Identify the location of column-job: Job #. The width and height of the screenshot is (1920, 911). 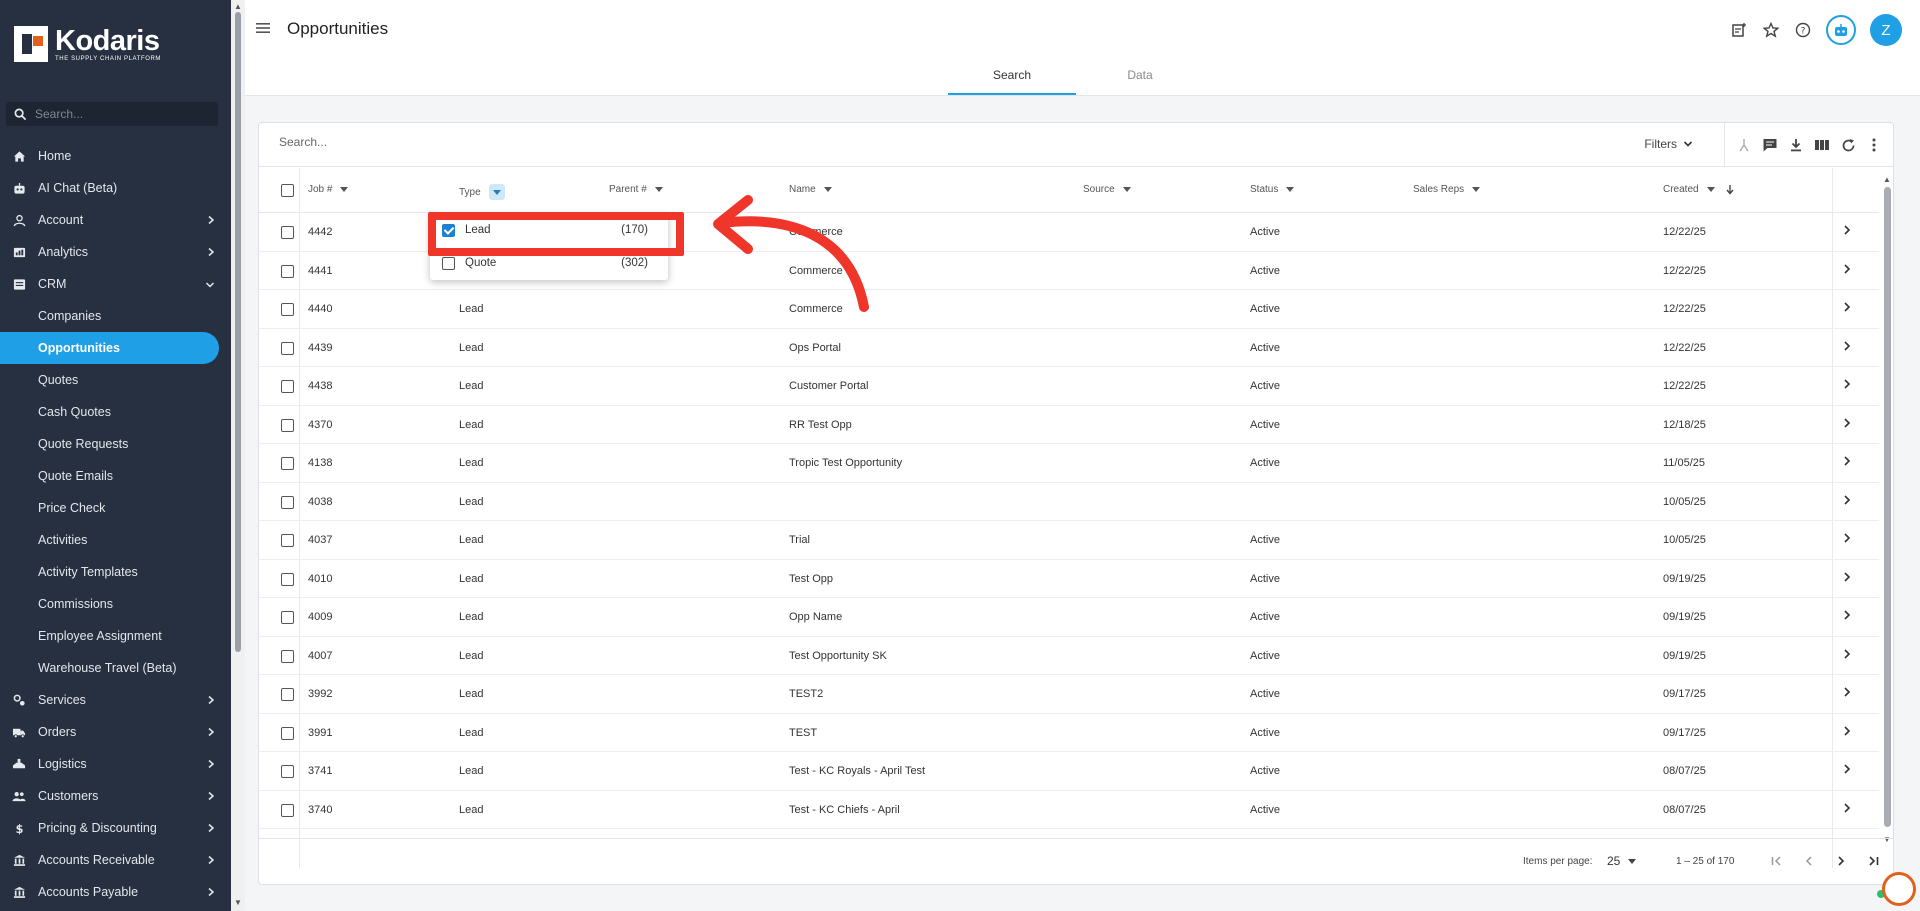
(328, 189).